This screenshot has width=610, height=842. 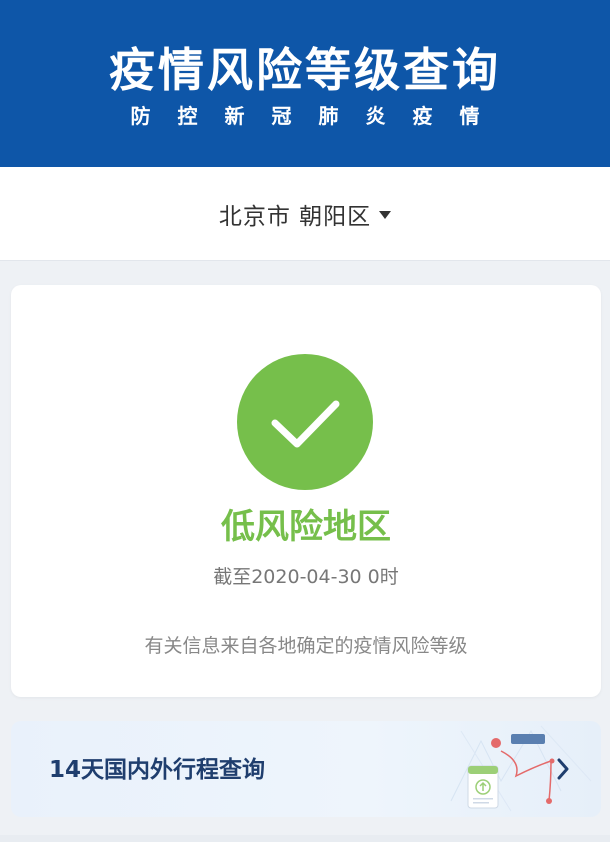 I want to click on subtitle-char: 新, so click(x=234, y=116).